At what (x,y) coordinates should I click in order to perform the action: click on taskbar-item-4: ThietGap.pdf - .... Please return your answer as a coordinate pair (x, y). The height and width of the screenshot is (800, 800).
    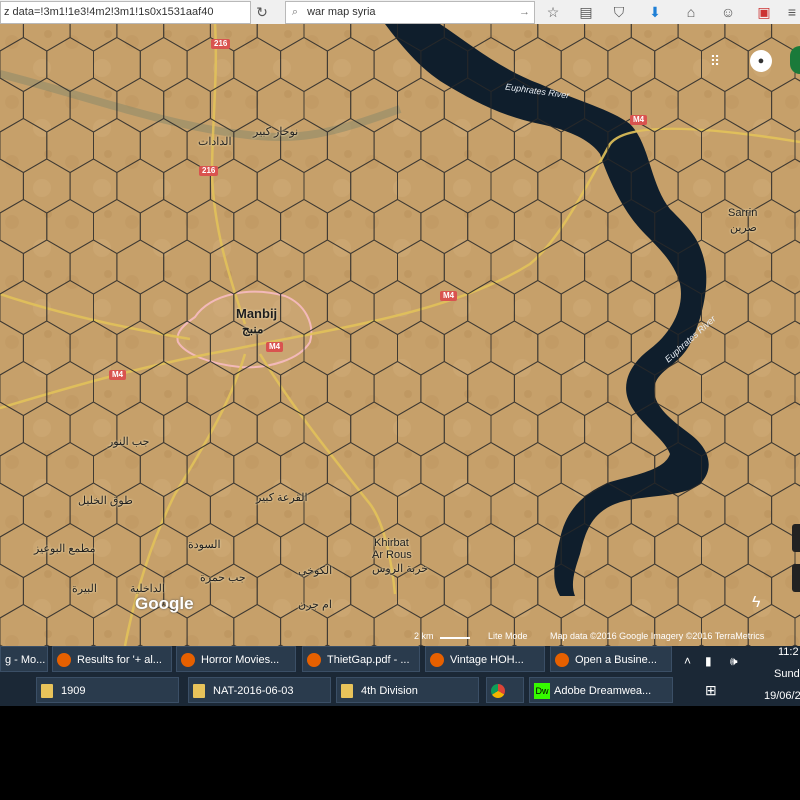
    Looking at the image, I should click on (361, 659).